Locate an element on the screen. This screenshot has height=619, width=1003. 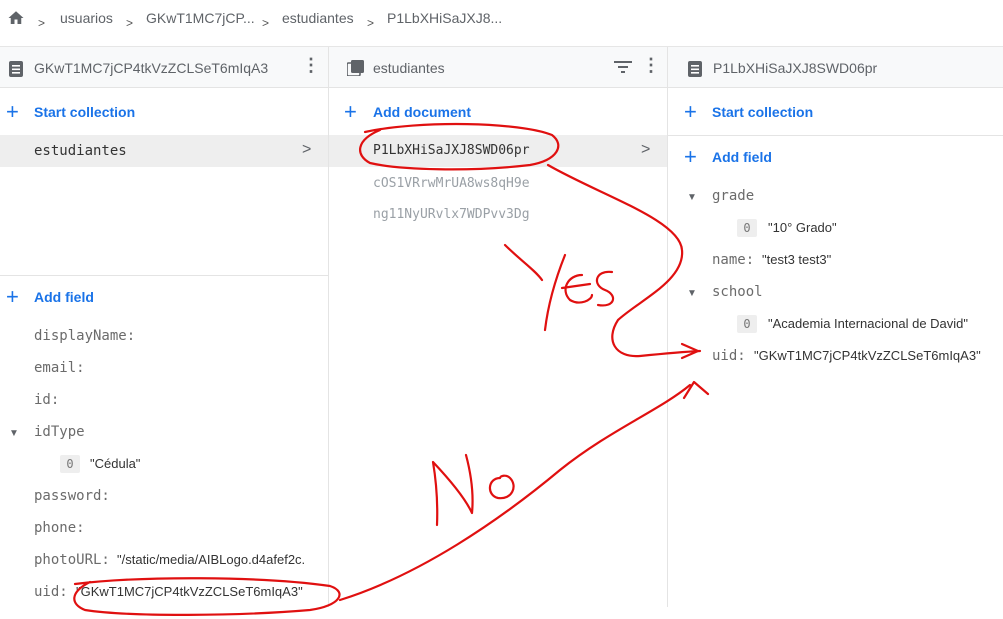
field-key-photoURL: photoURL: is located at coordinates (72, 560).